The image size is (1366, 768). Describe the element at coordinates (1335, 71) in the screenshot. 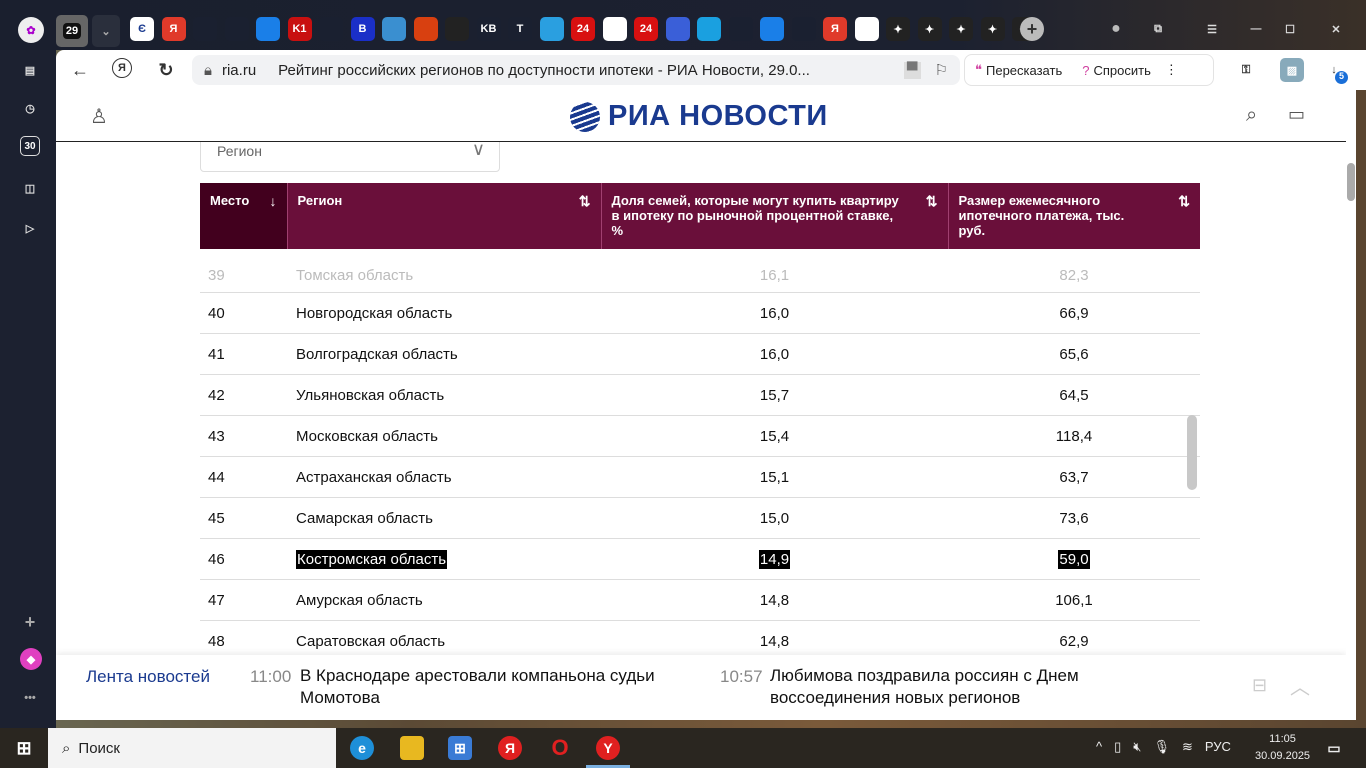

I see `downloads-icon: ↓ 5` at that location.